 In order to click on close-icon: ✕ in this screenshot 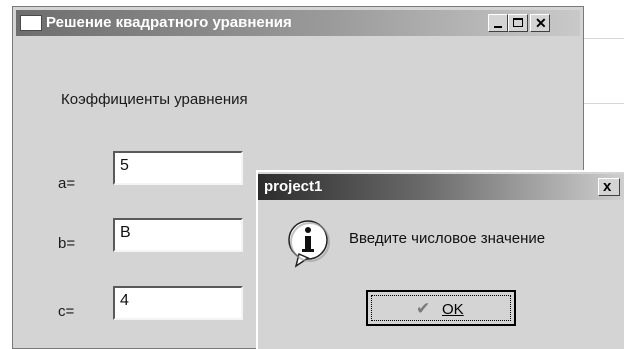, I will do `click(541, 23)`.